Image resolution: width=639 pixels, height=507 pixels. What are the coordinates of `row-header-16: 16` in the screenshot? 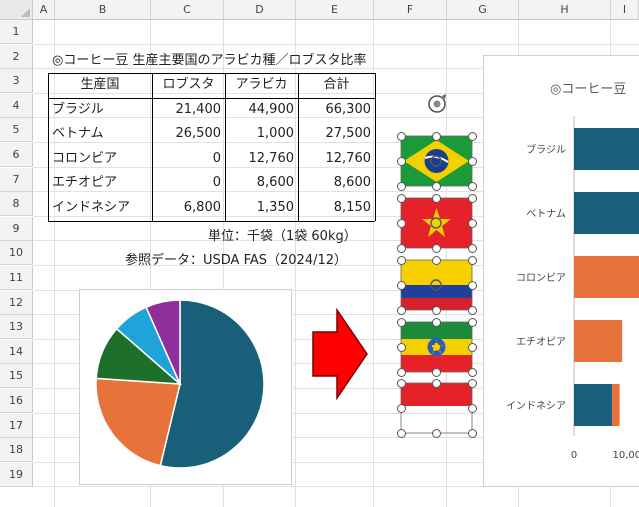 It's located at (16, 401).